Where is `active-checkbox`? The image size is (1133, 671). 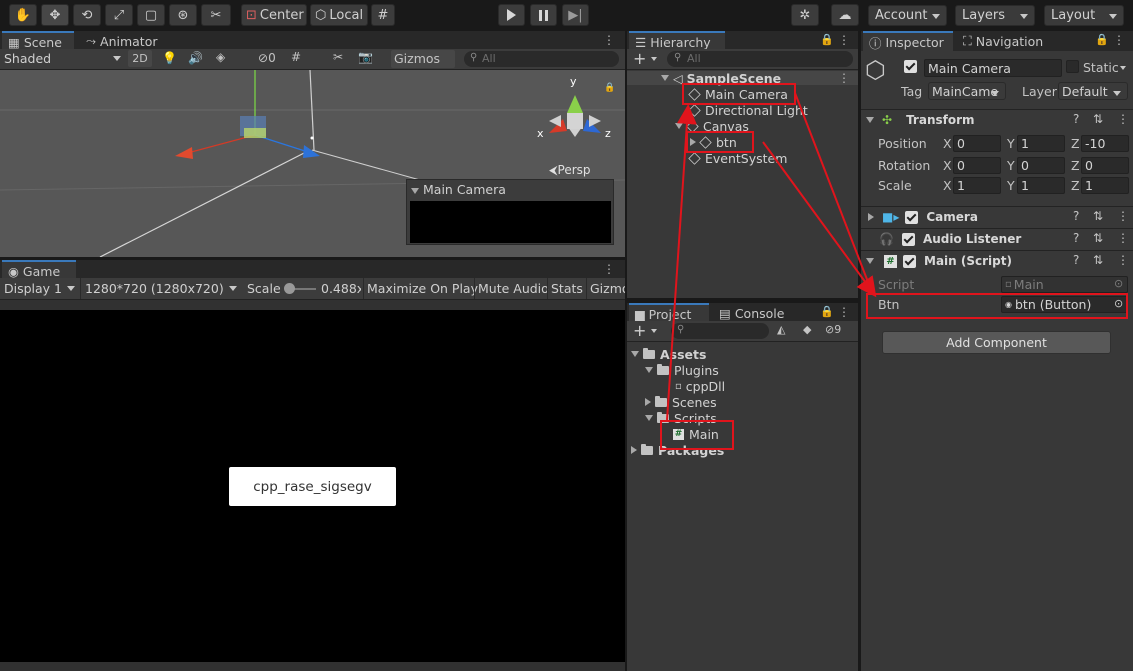
active-checkbox is located at coordinates (910, 68).